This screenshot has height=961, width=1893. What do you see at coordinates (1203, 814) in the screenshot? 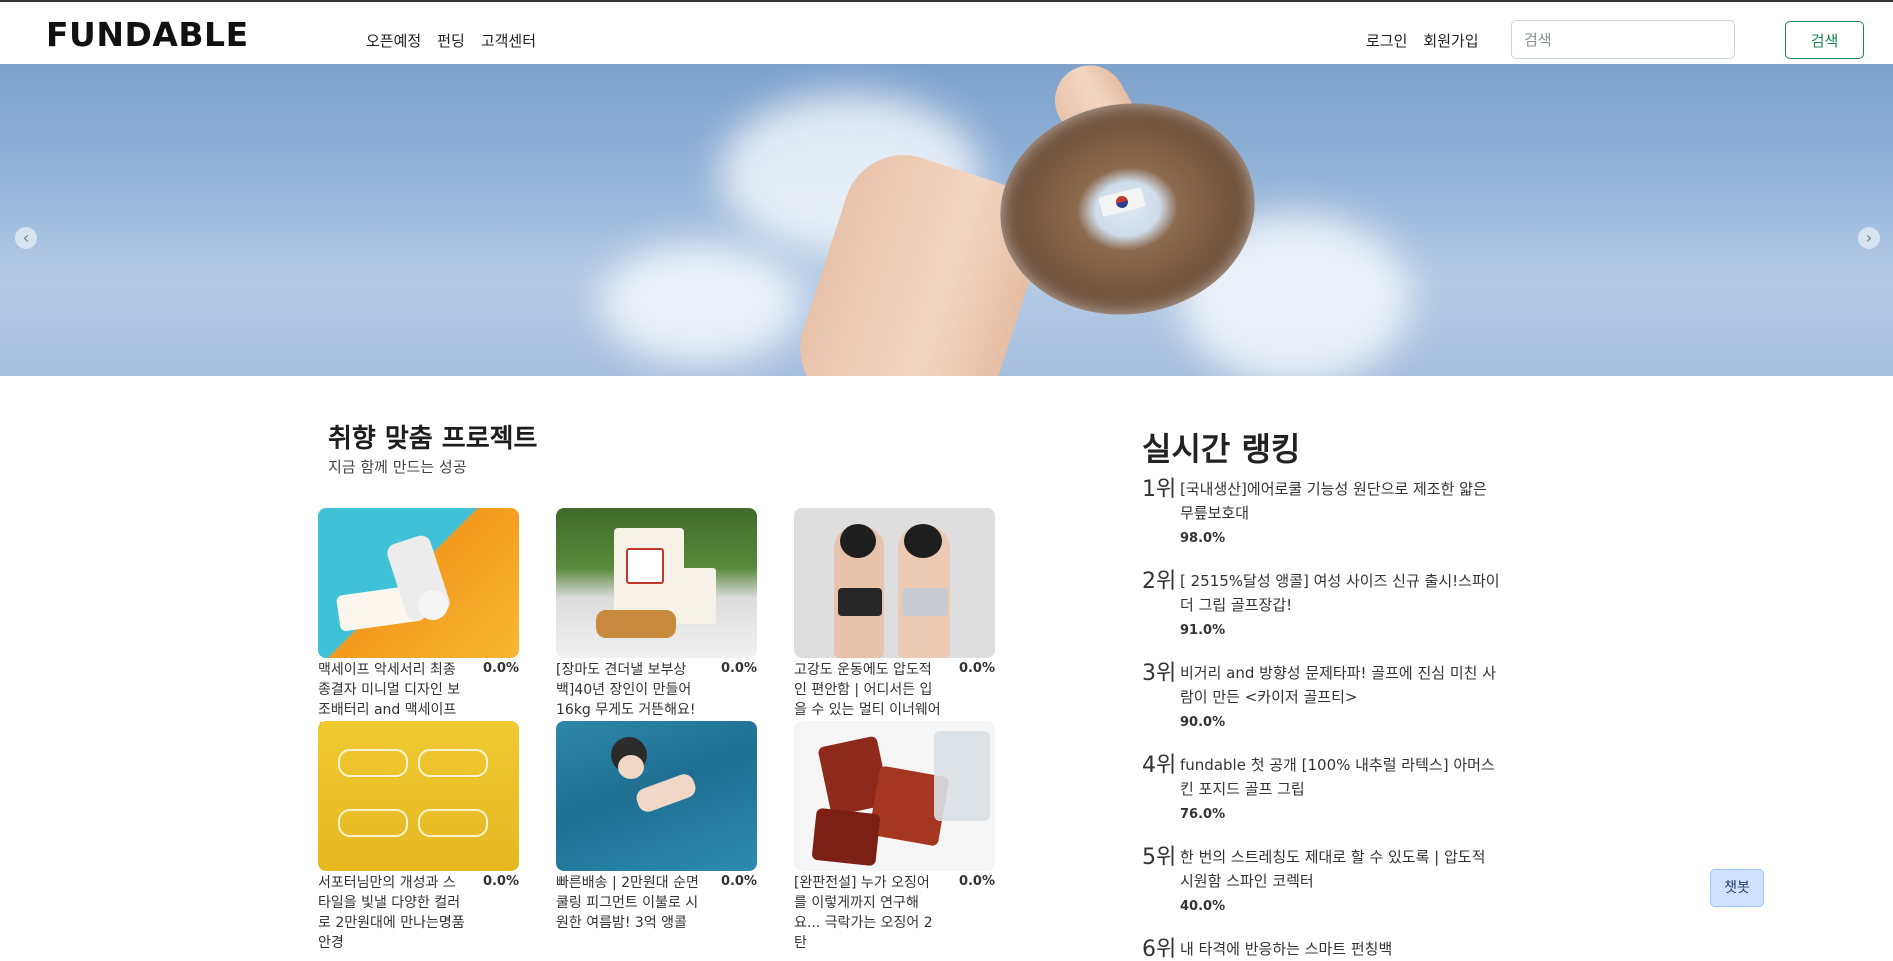
I see `ranking-rate: 76.0%` at bounding box center [1203, 814].